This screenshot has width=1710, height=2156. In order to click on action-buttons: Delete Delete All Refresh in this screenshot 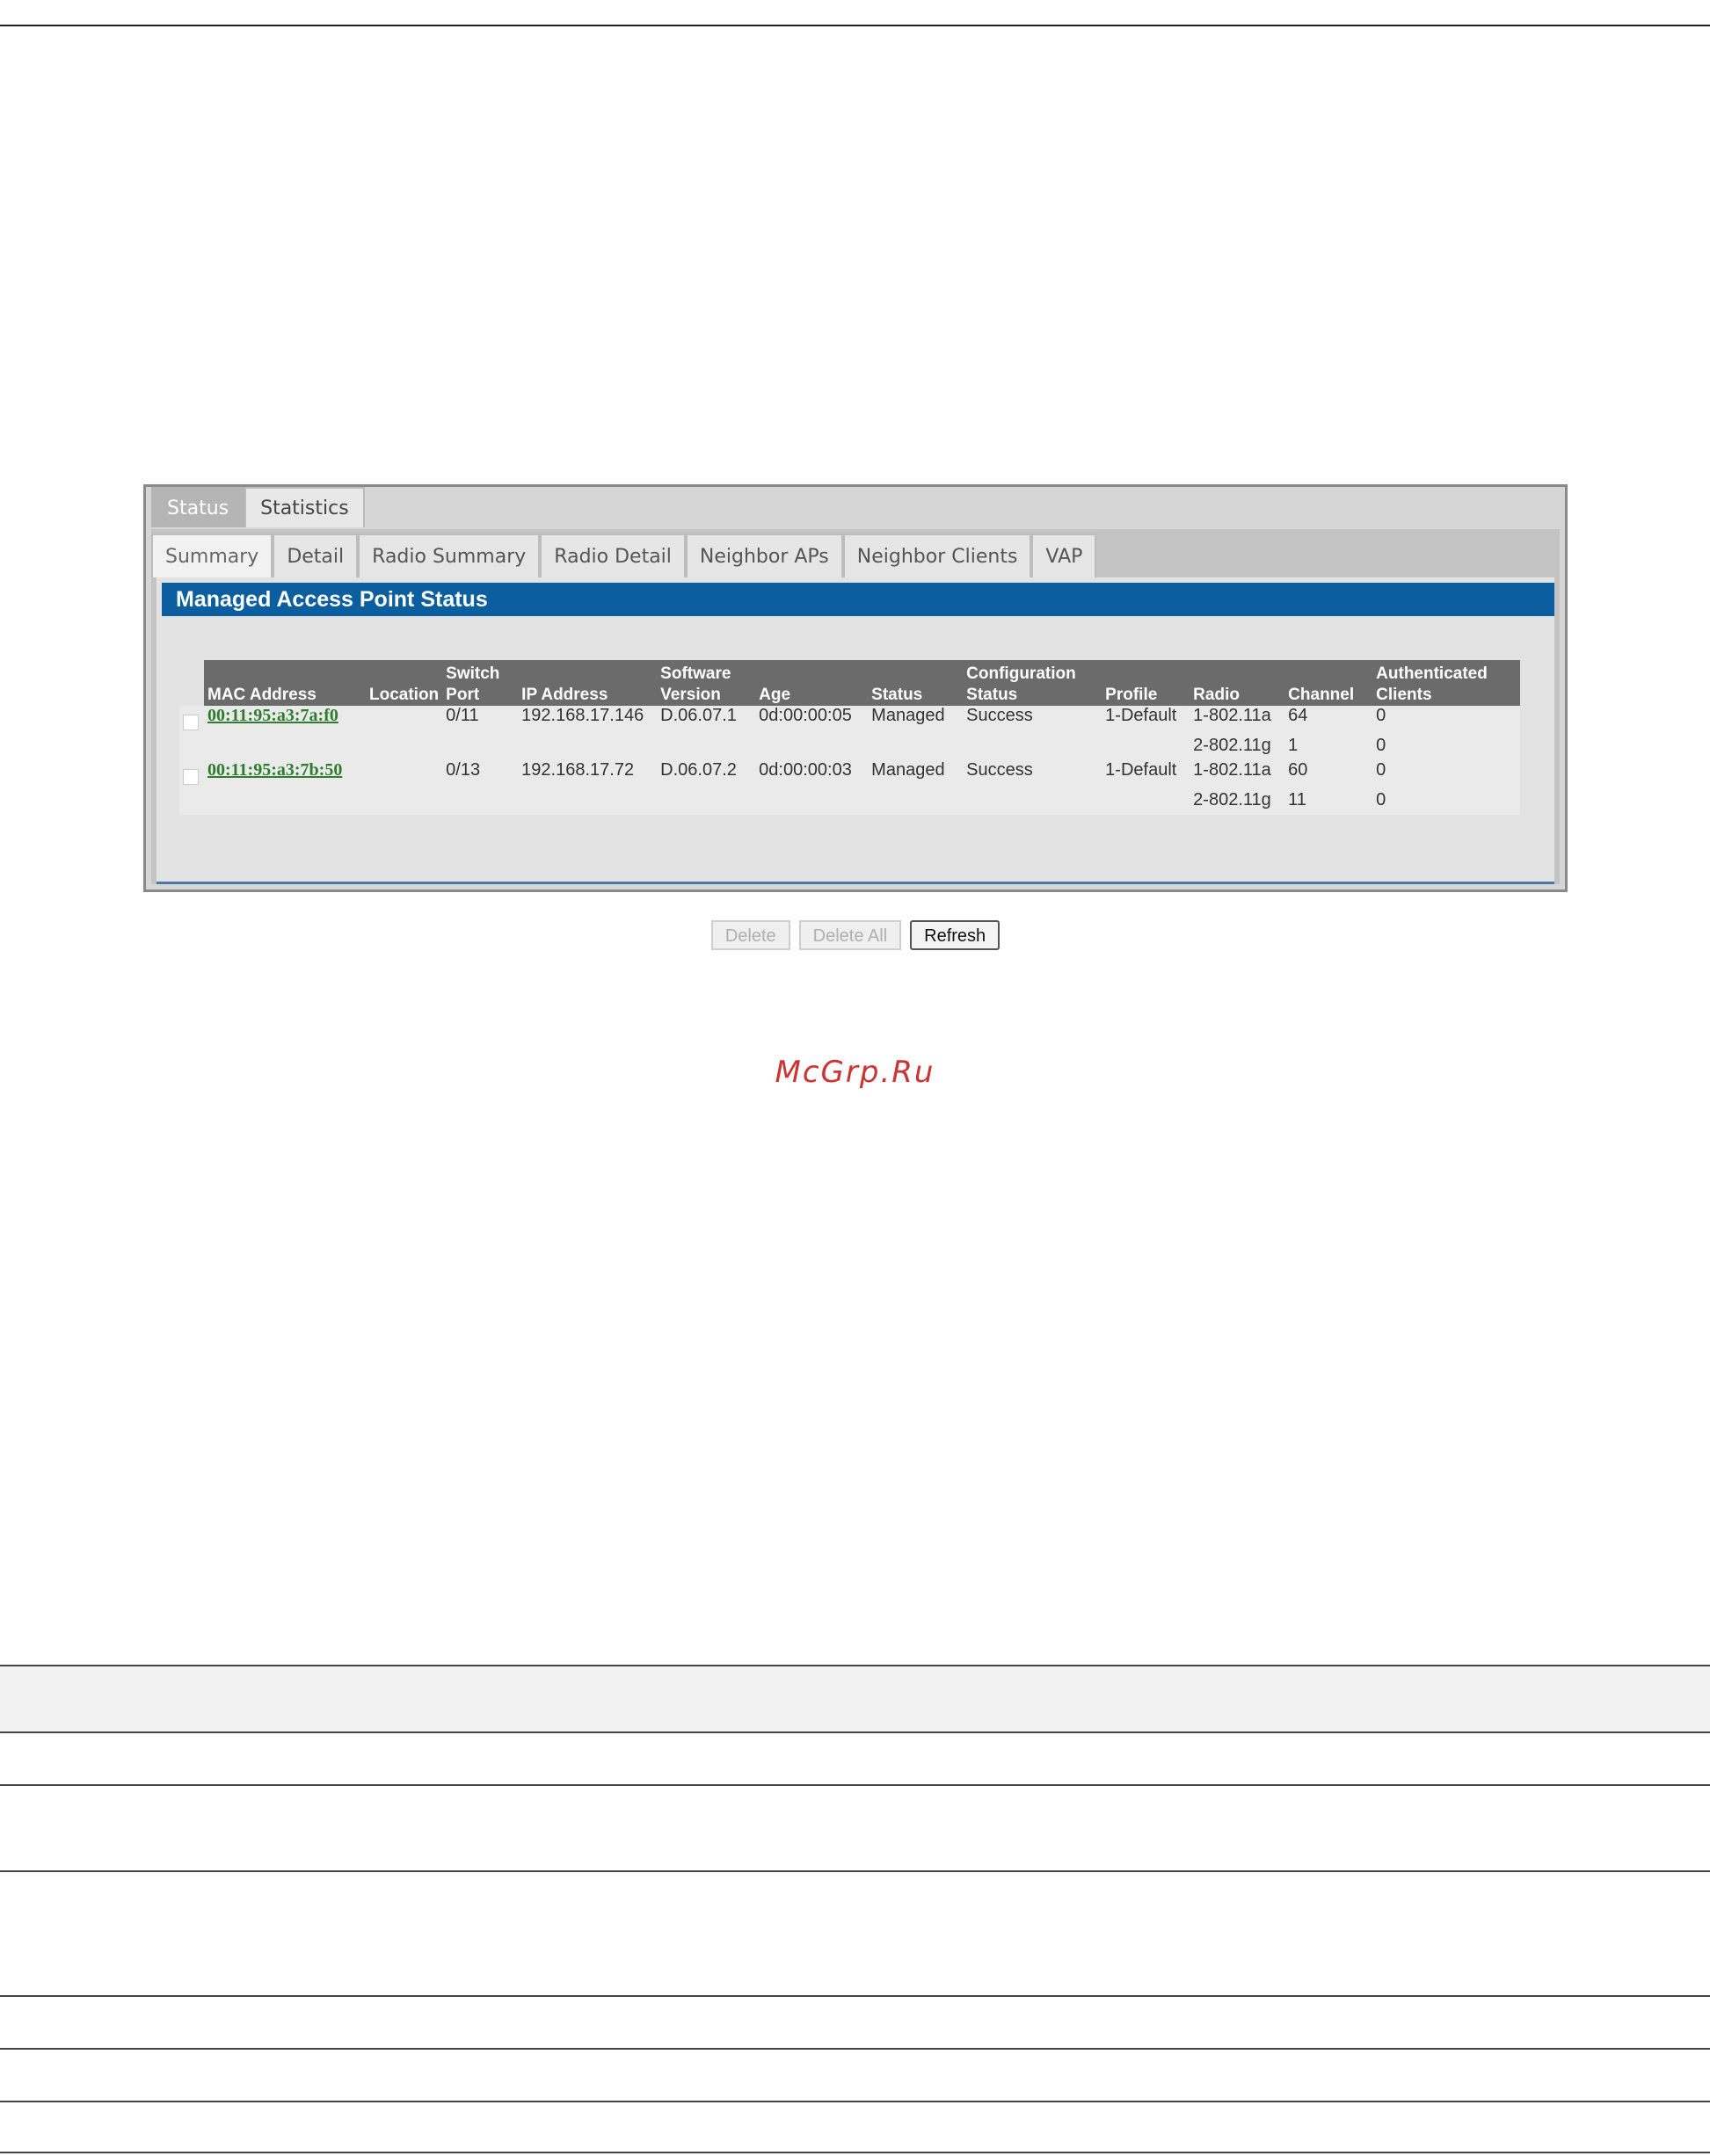, I will do `click(855, 935)`.